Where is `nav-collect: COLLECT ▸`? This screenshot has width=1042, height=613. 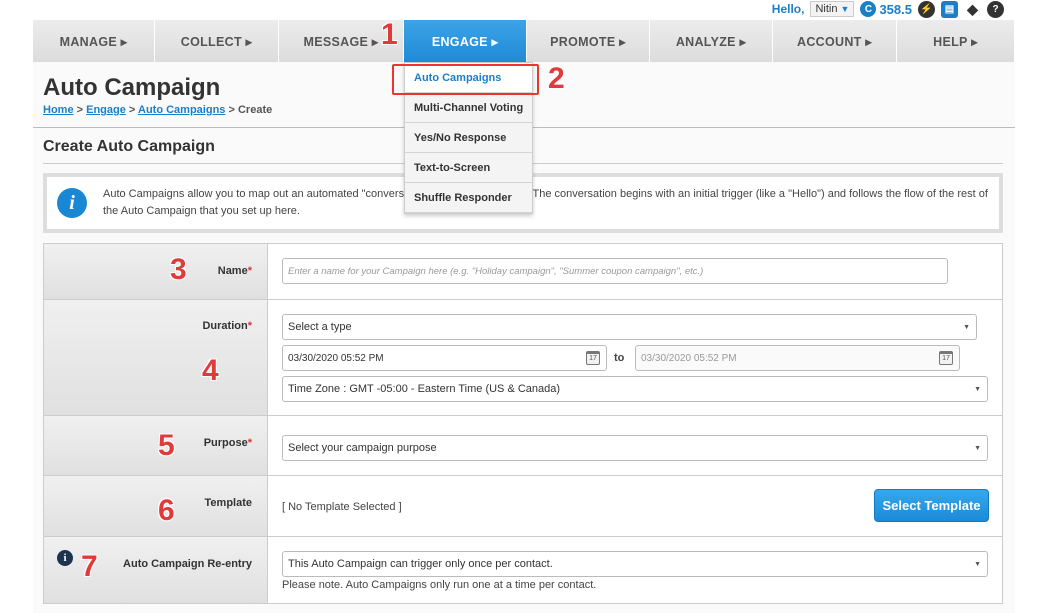 nav-collect: COLLECT ▸ is located at coordinates (217, 41).